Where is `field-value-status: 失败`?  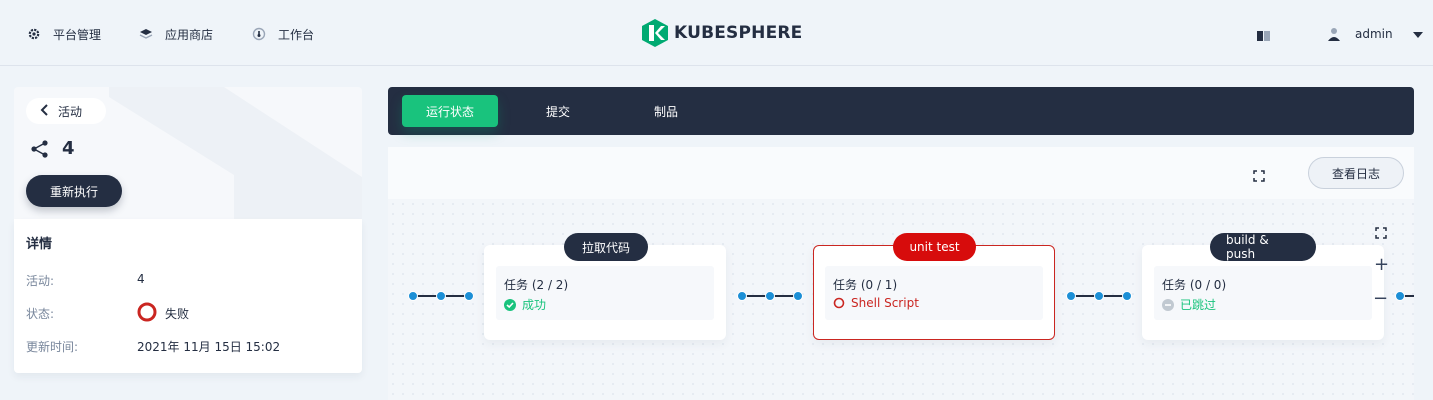
field-value-status: 失败 is located at coordinates (177, 314).